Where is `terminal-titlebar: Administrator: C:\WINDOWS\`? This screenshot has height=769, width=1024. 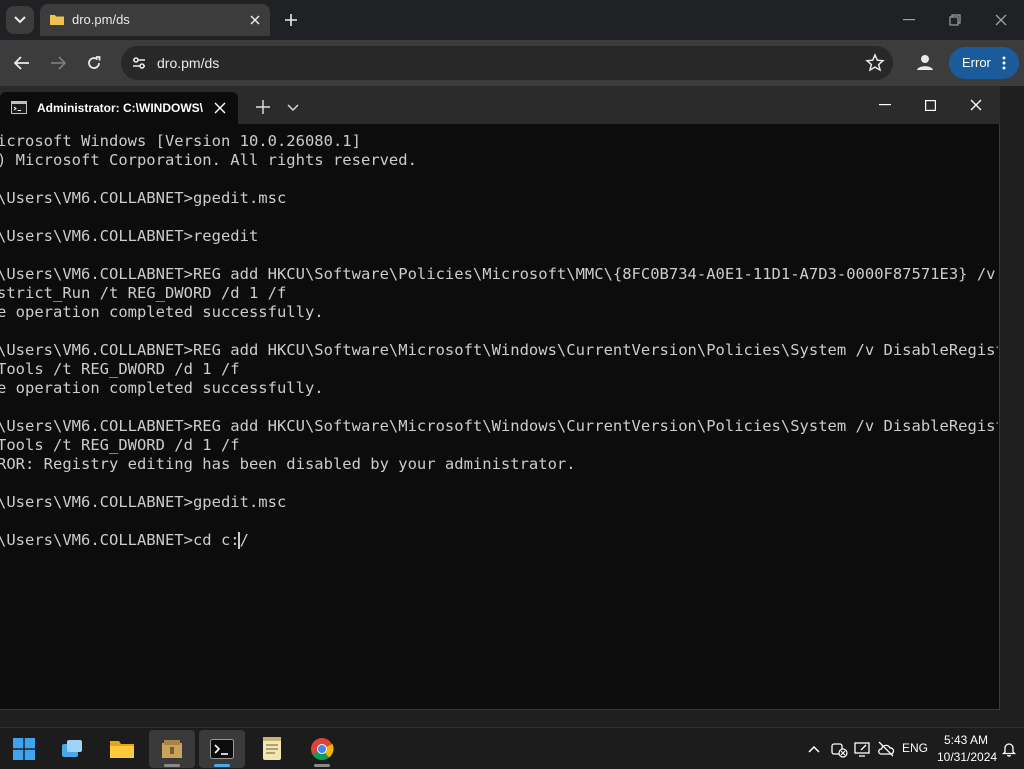
terminal-titlebar: Administrator: C:\WINDOWS\ is located at coordinates (500, 105).